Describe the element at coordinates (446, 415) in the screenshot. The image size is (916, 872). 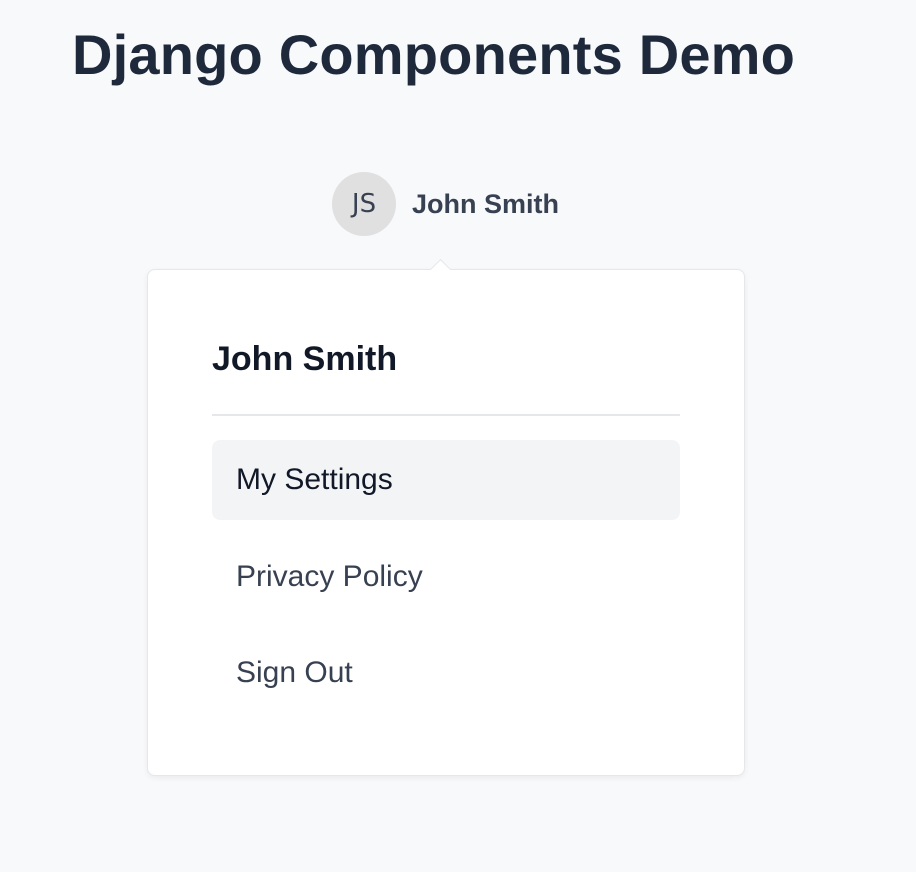
I see `dropdown-divider` at that location.